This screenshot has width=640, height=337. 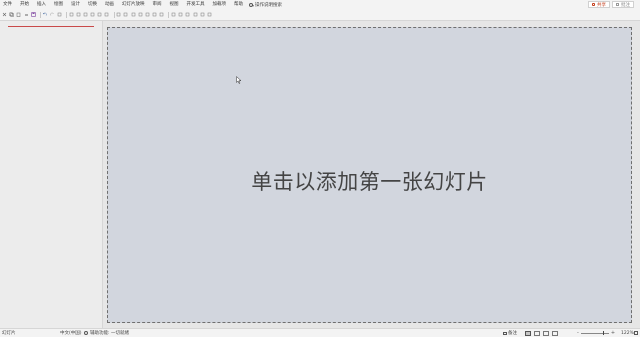 I want to click on fit-to-window-icon, so click(x=636, y=333).